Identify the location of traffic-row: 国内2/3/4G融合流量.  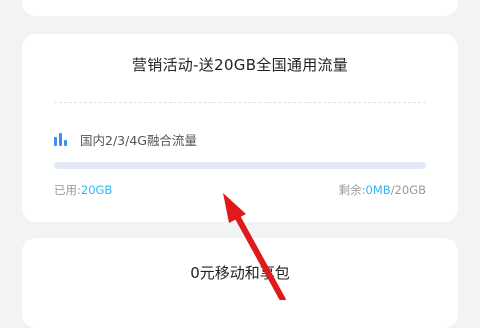
(125, 139).